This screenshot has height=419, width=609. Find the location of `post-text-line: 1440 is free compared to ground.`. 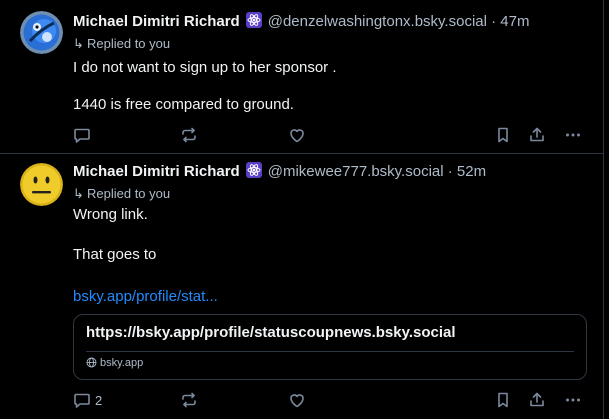

post-text-line: 1440 is free compared to ground. is located at coordinates (183, 104).